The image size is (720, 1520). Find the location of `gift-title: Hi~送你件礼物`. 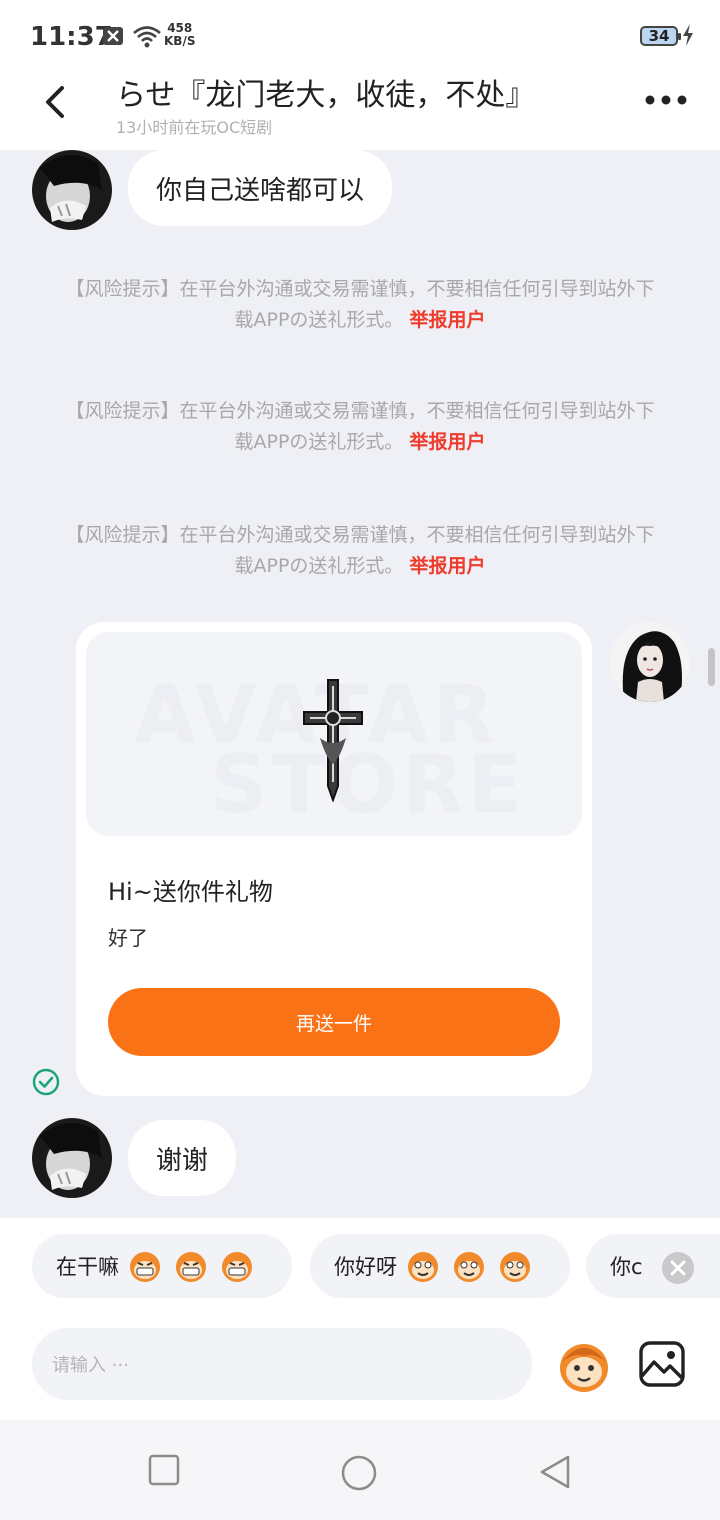

gift-title: Hi~送你件礼物 is located at coordinates (190, 892).